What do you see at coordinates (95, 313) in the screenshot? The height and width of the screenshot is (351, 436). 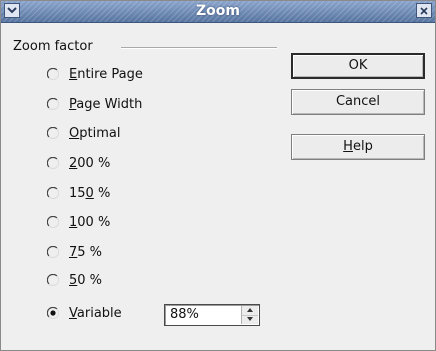 I see `radio-label: Variable` at bounding box center [95, 313].